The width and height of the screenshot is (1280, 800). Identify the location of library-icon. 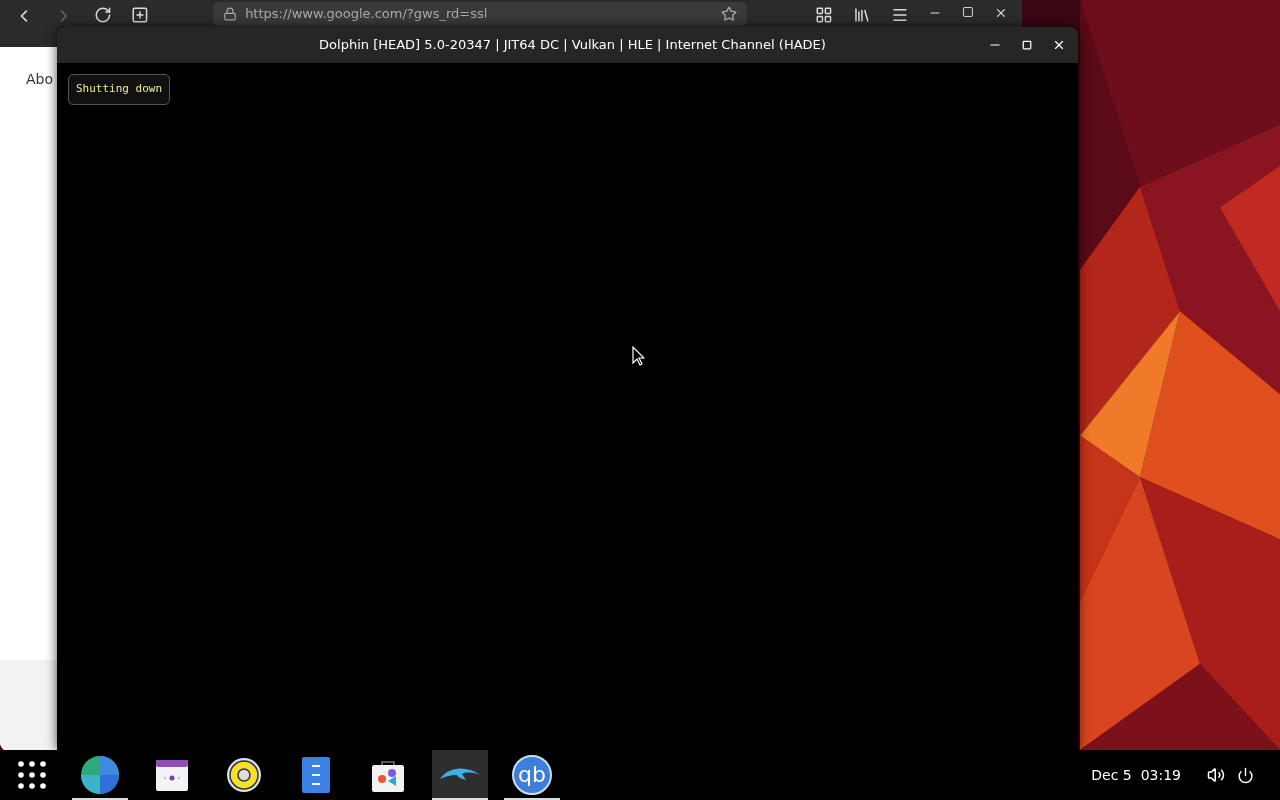
(861, 15).